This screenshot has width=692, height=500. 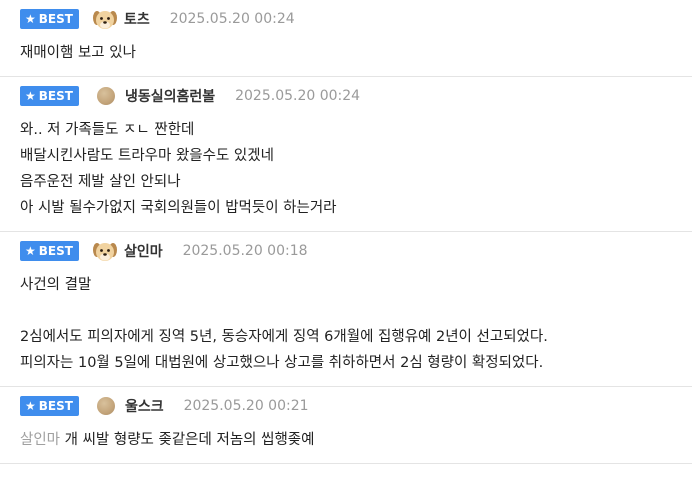 I want to click on comment-header: ★ BEST 냉동실의홈런볼 2025.05.20 00:24, so click(x=346, y=96).